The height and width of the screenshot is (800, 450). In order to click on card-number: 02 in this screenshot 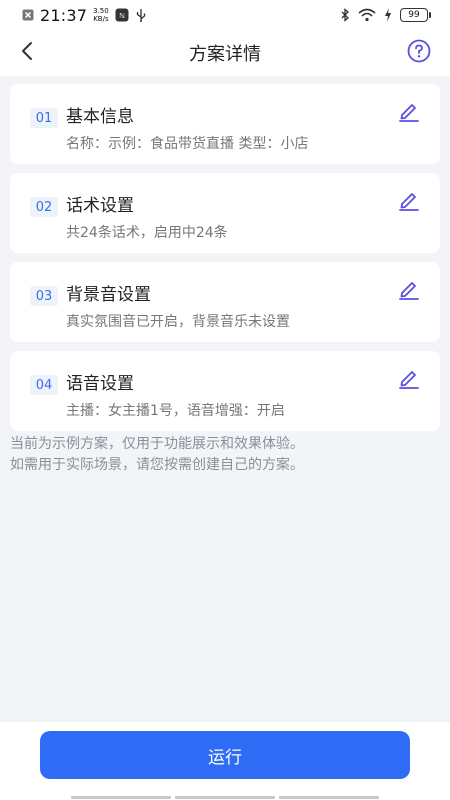, I will do `click(44, 207)`.